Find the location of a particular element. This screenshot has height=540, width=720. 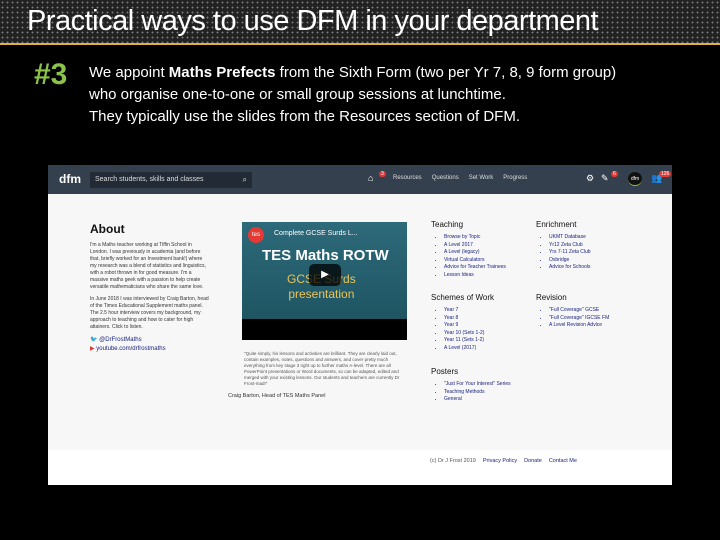

nav-questions: Questions is located at coordinates (445, 178).